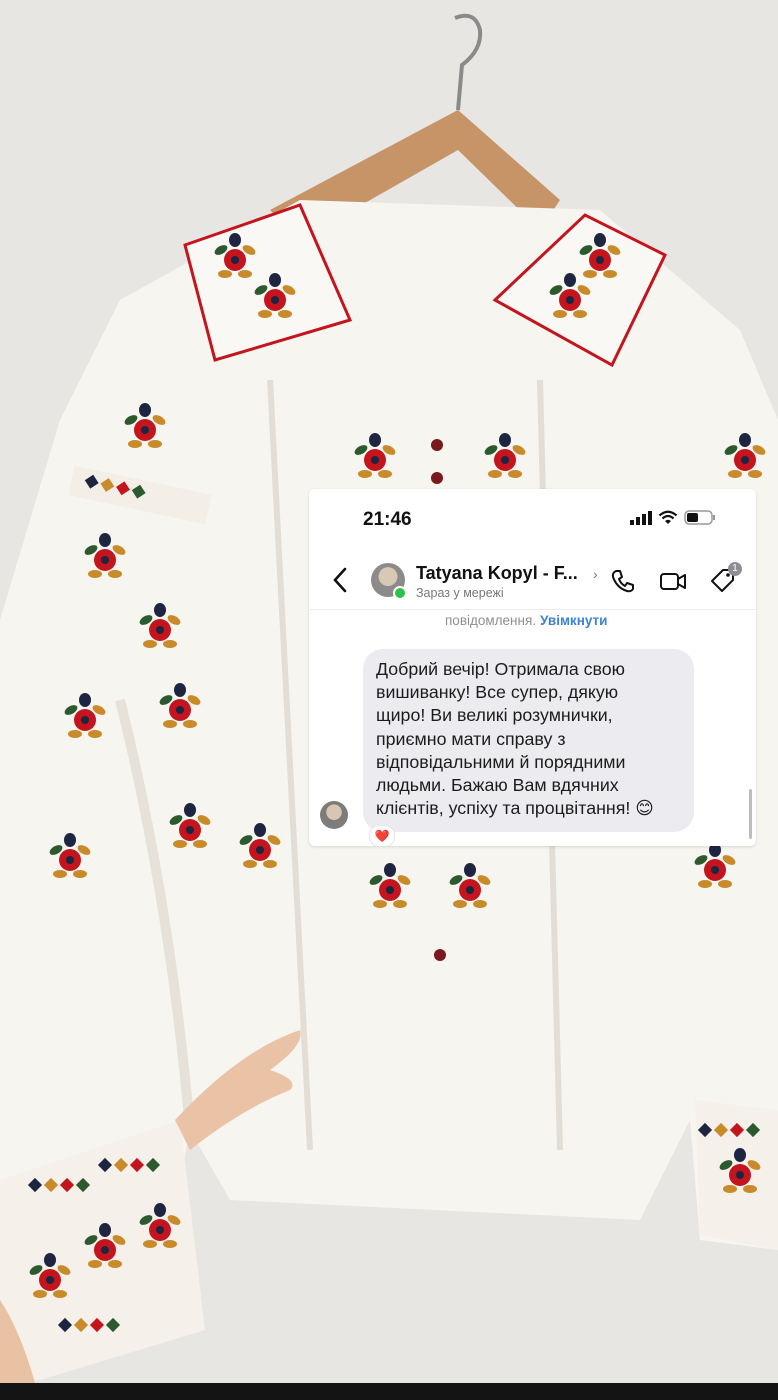 The image size is (778, 1400). I want to click on wifi-icon, so click(668, 517).